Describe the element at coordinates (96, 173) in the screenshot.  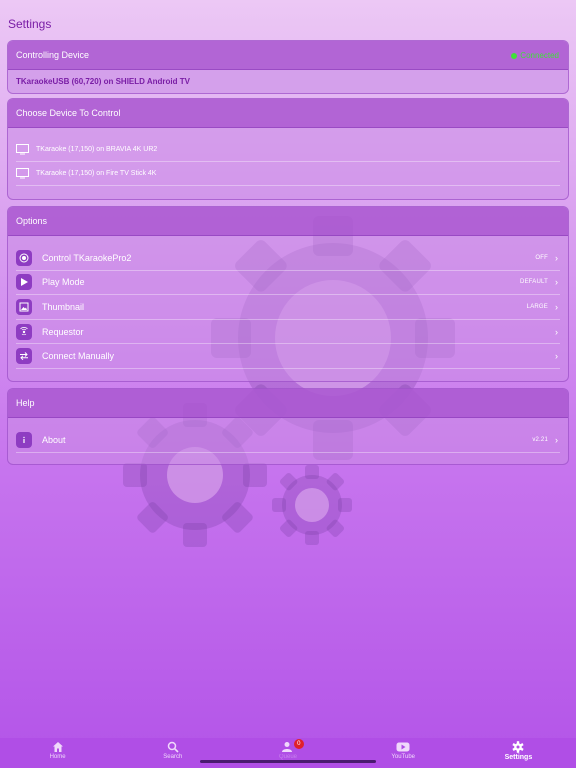
I see `device-label: TKaraoke (17,150) on Fire TV Stick 4K` at that location.